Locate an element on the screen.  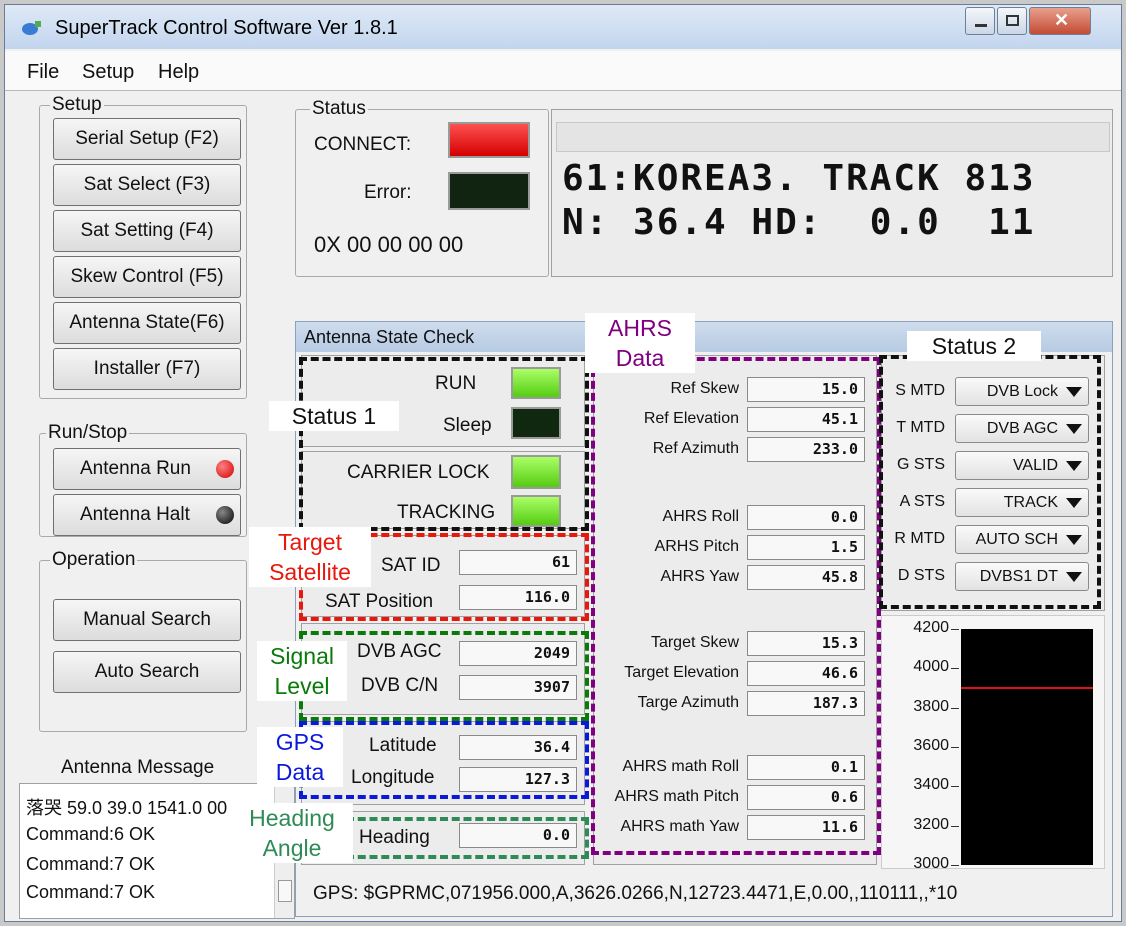
runstop-group-label: Run/Stop is located at coordinates (88, 432).